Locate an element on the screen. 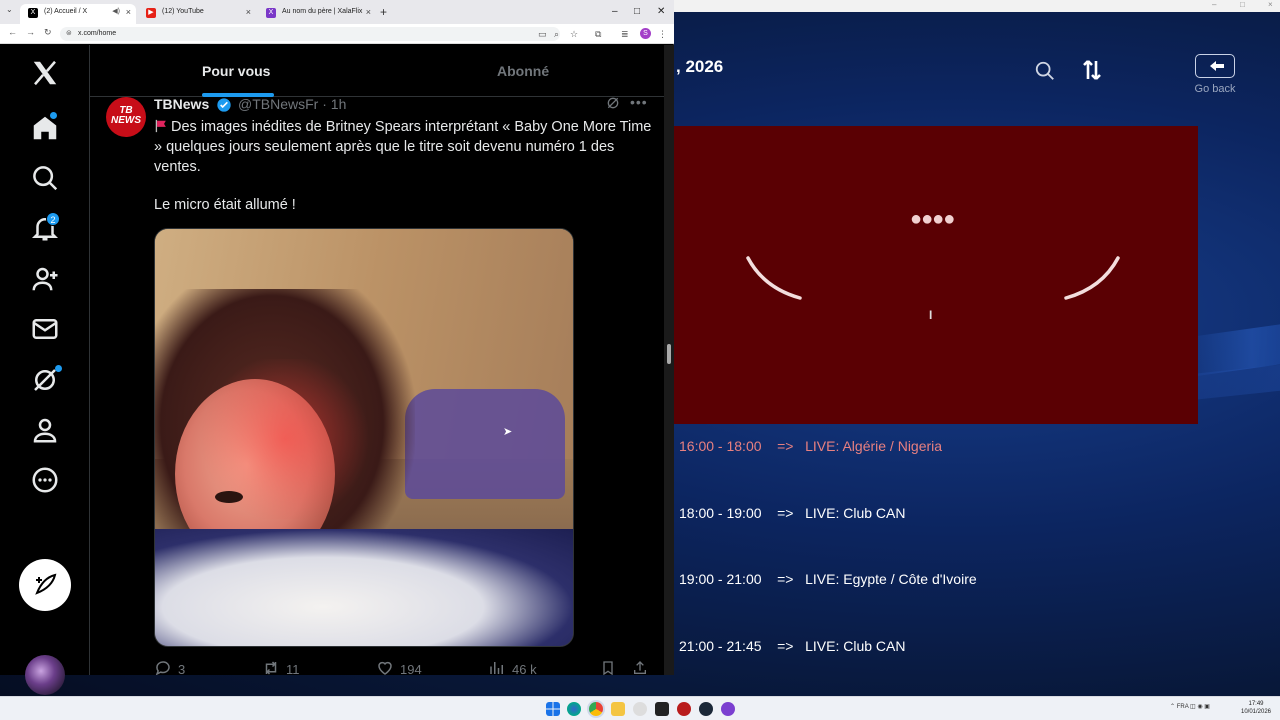 The height and width of the screenshot is (720, 1280). site-info-icon: ⊜ is located at coordinates (69, 34).